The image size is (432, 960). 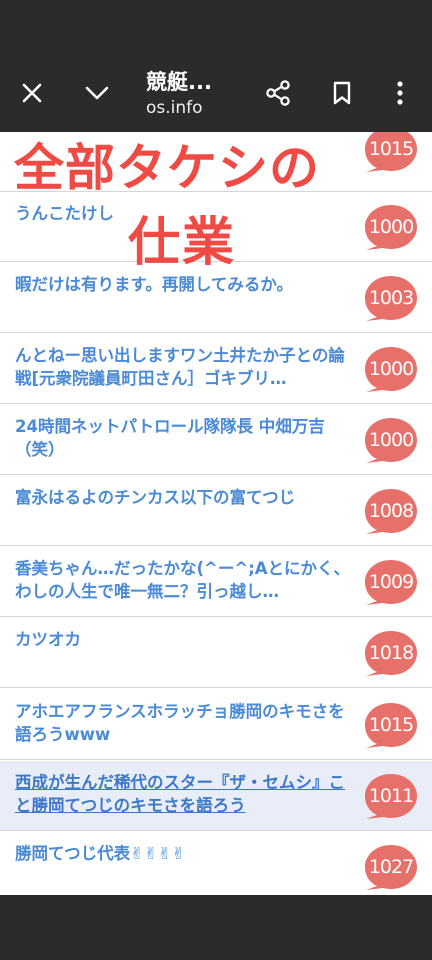 I want to click on bookmark-icon, so click(x=342, y=93).